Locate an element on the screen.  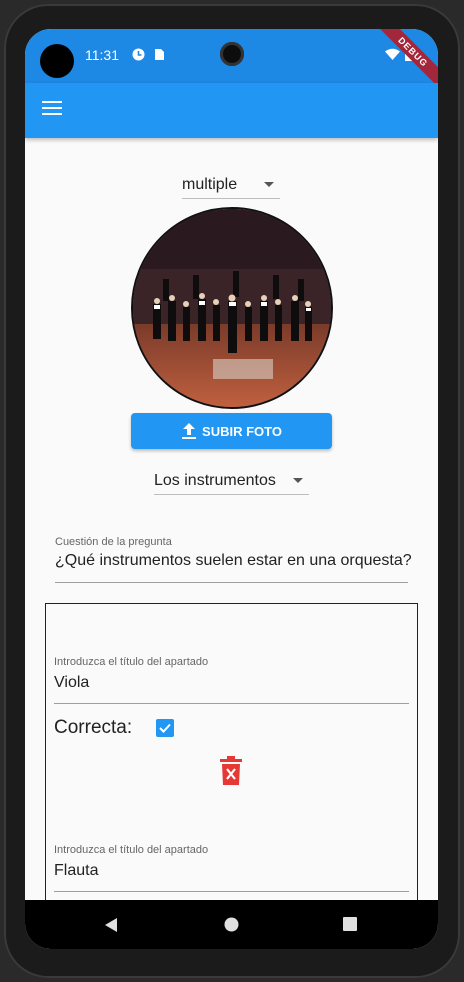
correct-label: Correcta: is located at coordinates (93, 727).